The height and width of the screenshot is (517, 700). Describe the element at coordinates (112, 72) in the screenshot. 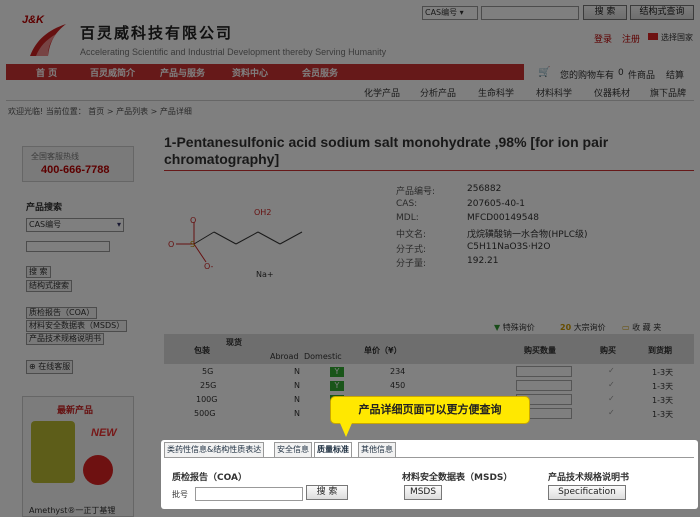

I see `nav-about: 百灵威简介` at that location.